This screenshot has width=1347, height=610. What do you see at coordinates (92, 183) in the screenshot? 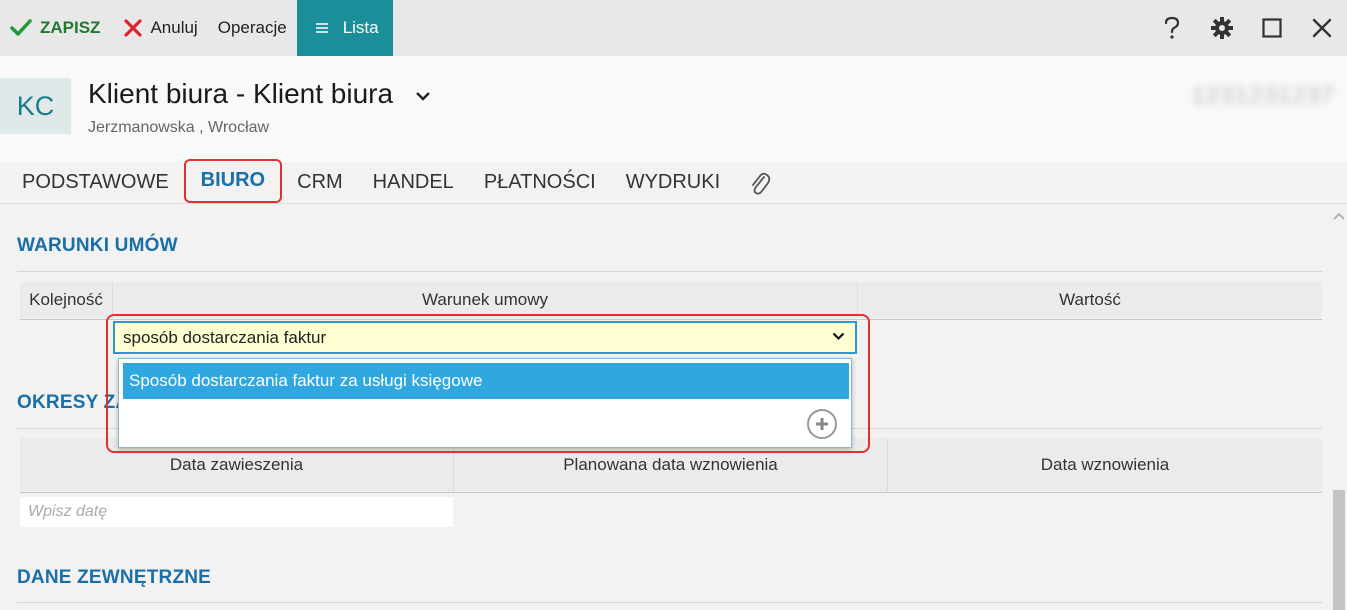
I see `tab-podstawowe: PODSTAWOWE` at bounding box center [92, 183].